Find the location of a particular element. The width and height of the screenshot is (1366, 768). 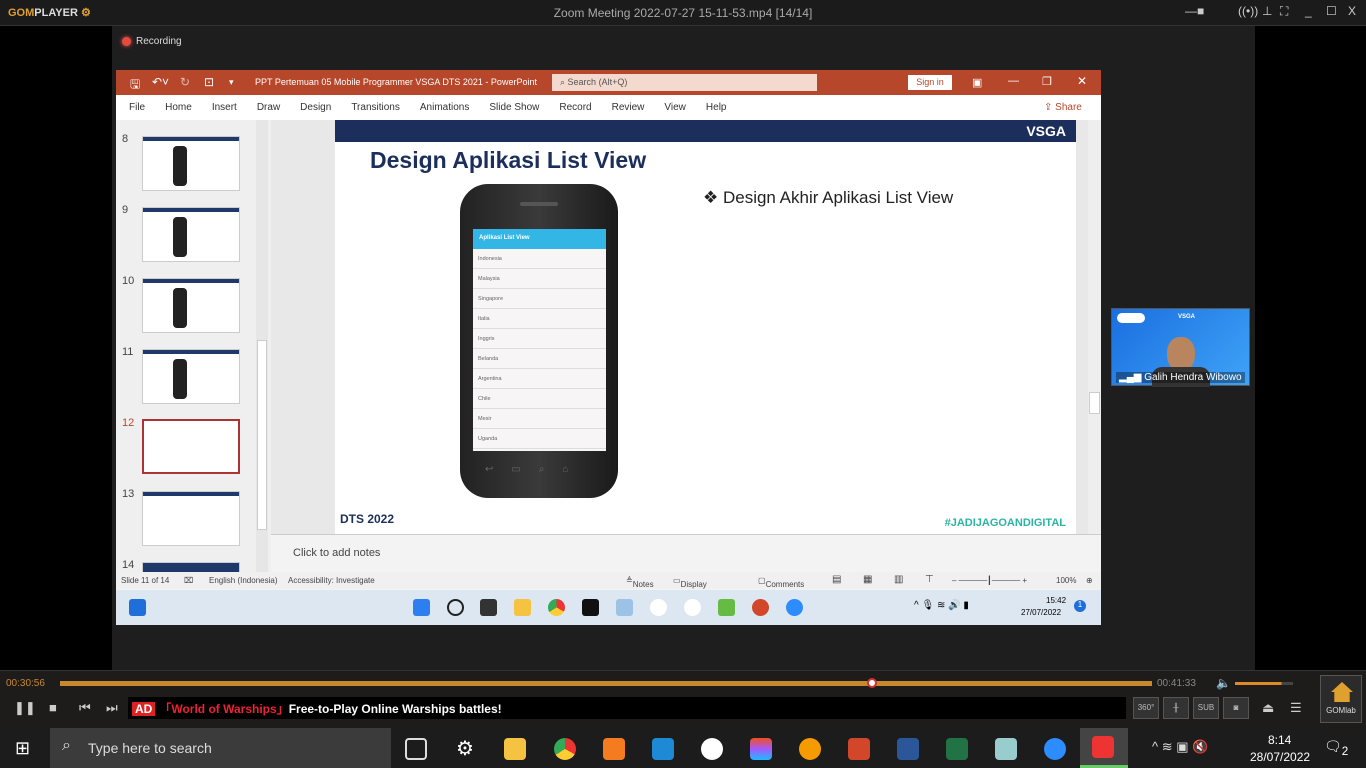

notification-badge: 1 is located at coordinates (1080, 606).